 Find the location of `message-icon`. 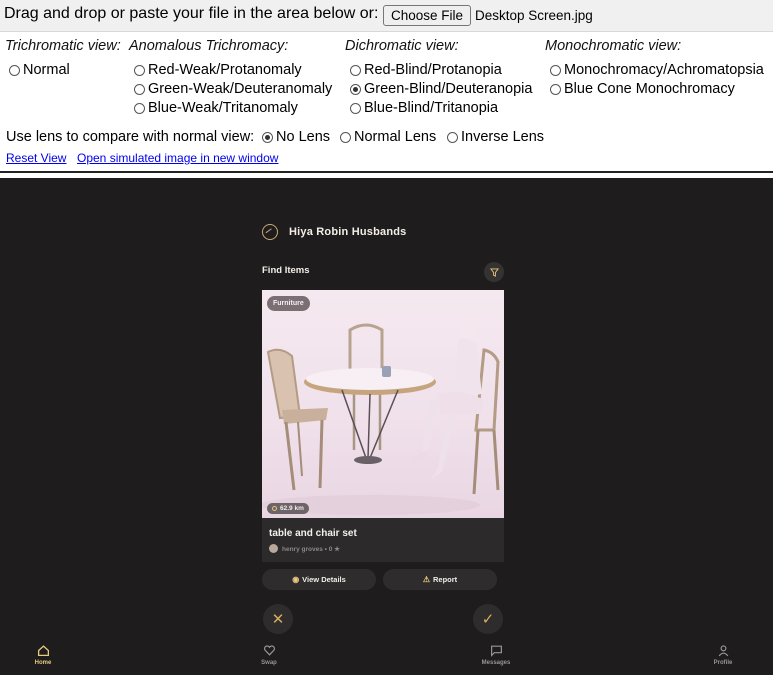

message-icon is located at coordinates (496, 651).